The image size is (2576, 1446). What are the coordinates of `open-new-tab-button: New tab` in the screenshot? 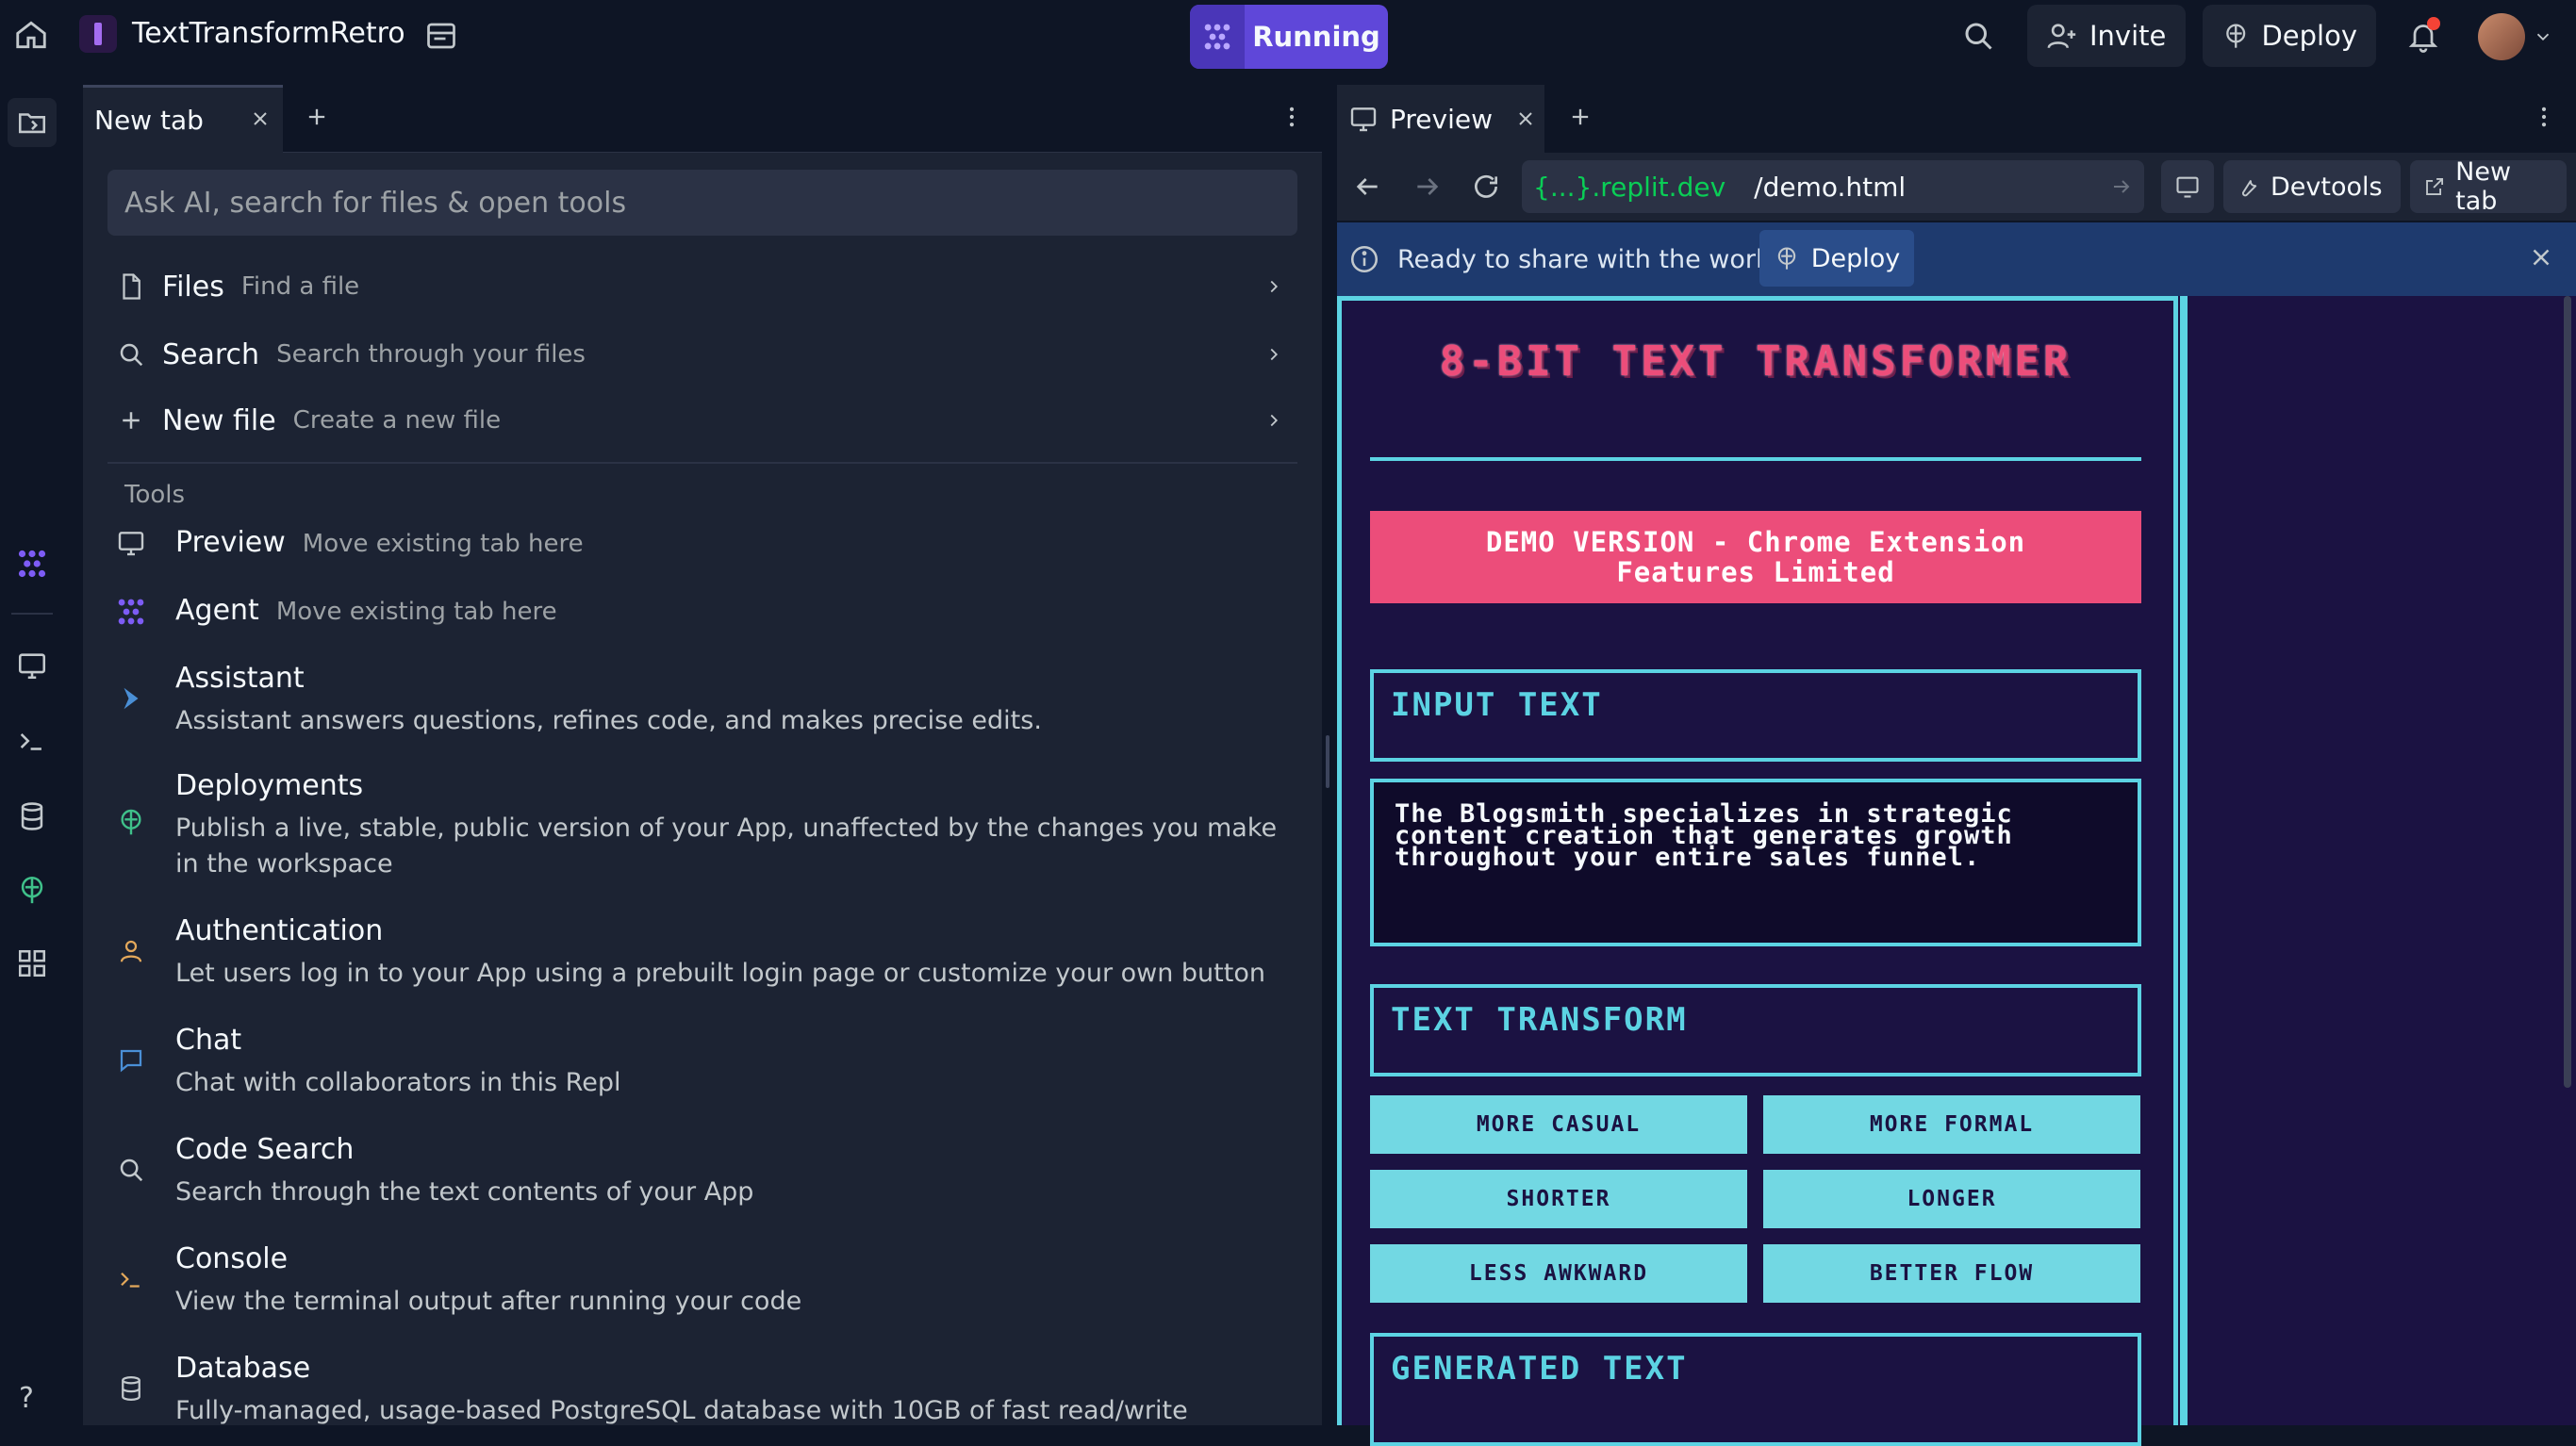 It's located at (2488, 186).